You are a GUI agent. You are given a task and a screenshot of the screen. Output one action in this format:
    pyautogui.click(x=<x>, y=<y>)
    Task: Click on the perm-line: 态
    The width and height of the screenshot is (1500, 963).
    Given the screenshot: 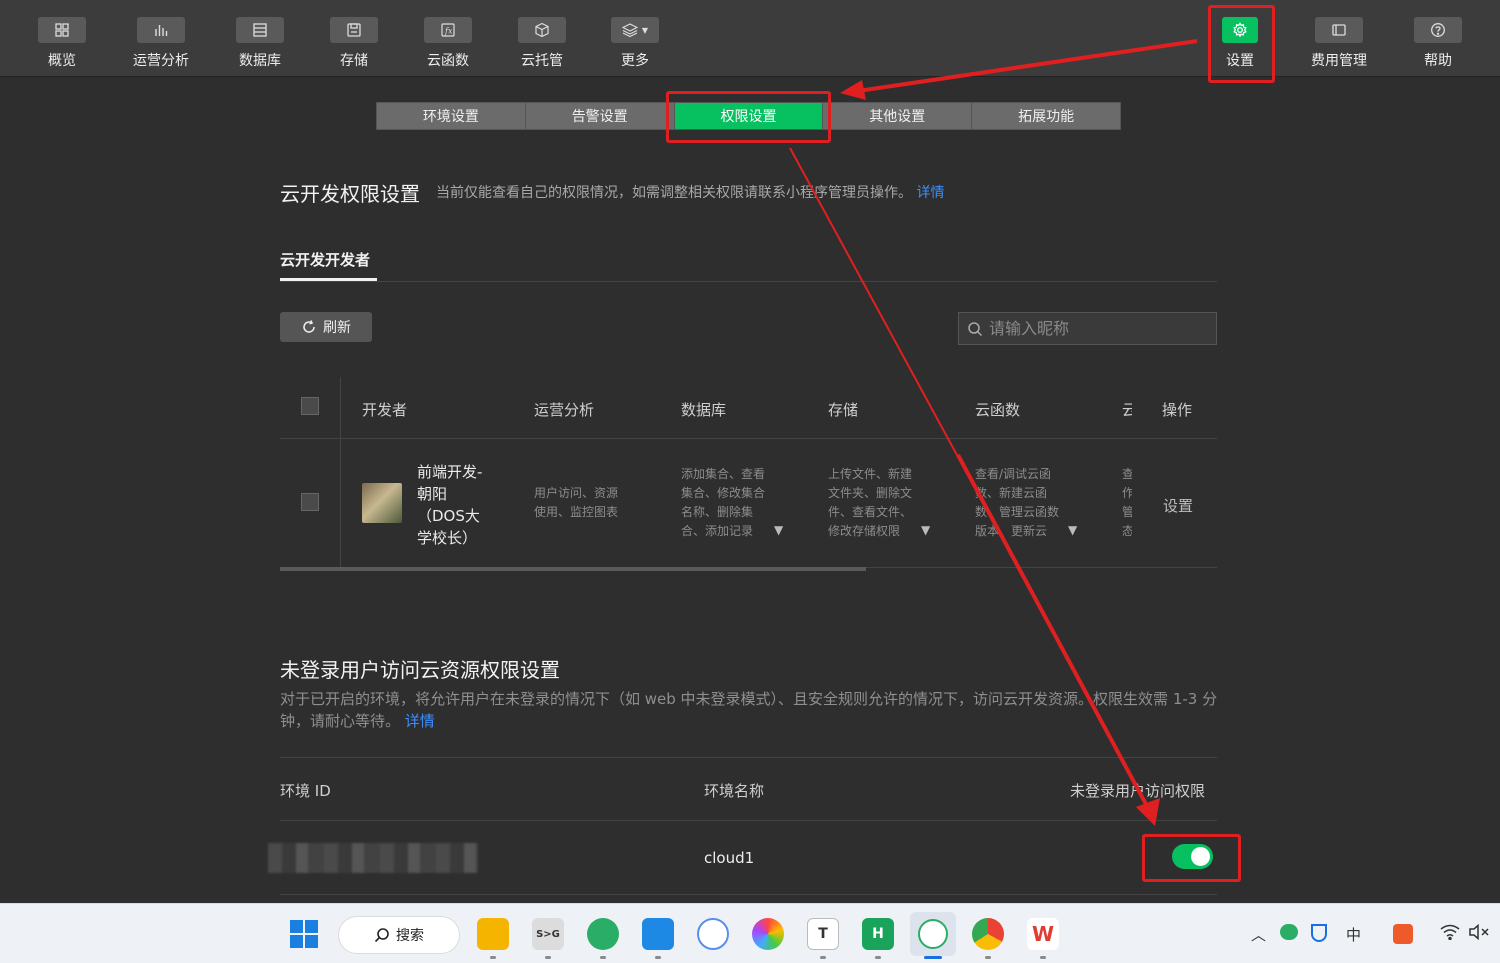 What is the action you would take?
    pyautogui.click(x=1127, y=531)
    